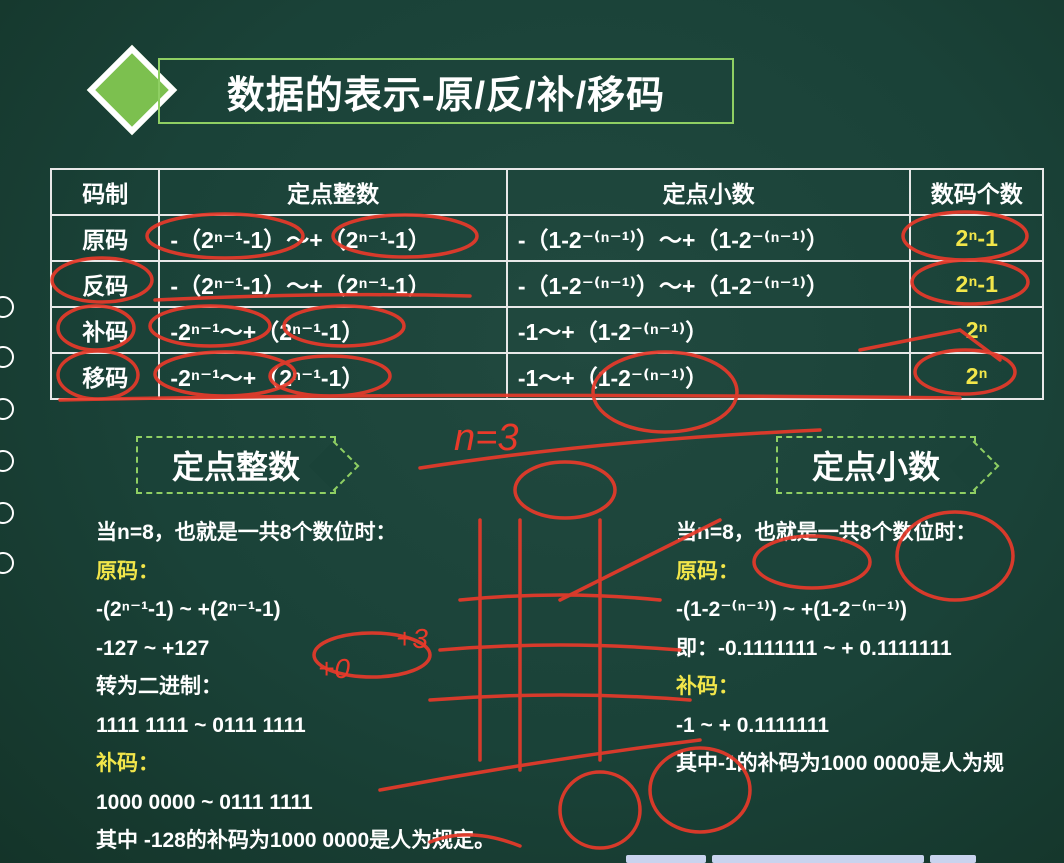 The image size is (1064, 863). I want to click on annotation-plus-three: +3, so click(412, 638).